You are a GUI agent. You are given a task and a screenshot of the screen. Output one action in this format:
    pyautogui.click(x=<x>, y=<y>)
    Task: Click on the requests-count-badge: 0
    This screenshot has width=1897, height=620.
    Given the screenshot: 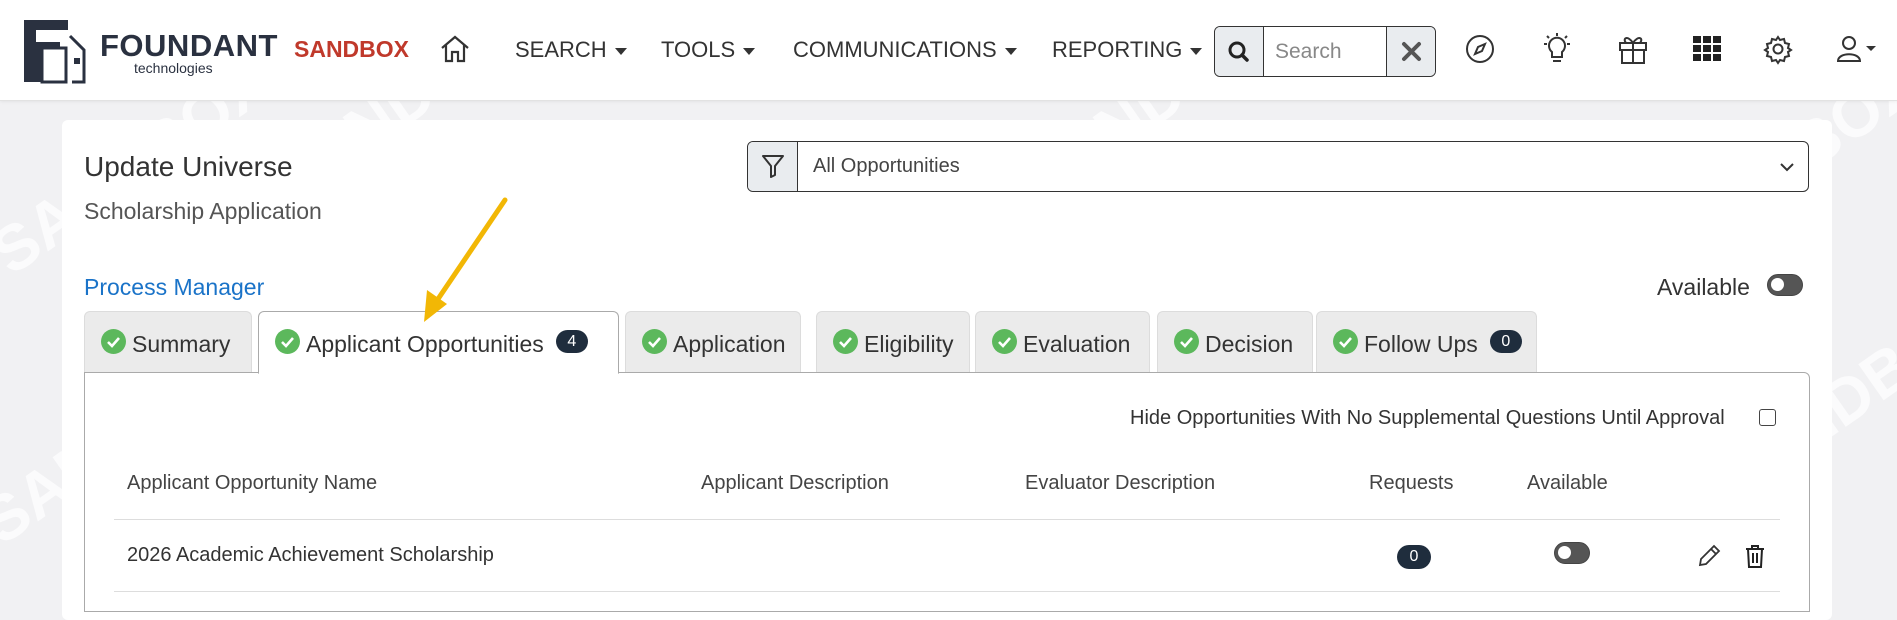 What is the action you would take?
    pyautogui.click(x=1414, y=557)
    